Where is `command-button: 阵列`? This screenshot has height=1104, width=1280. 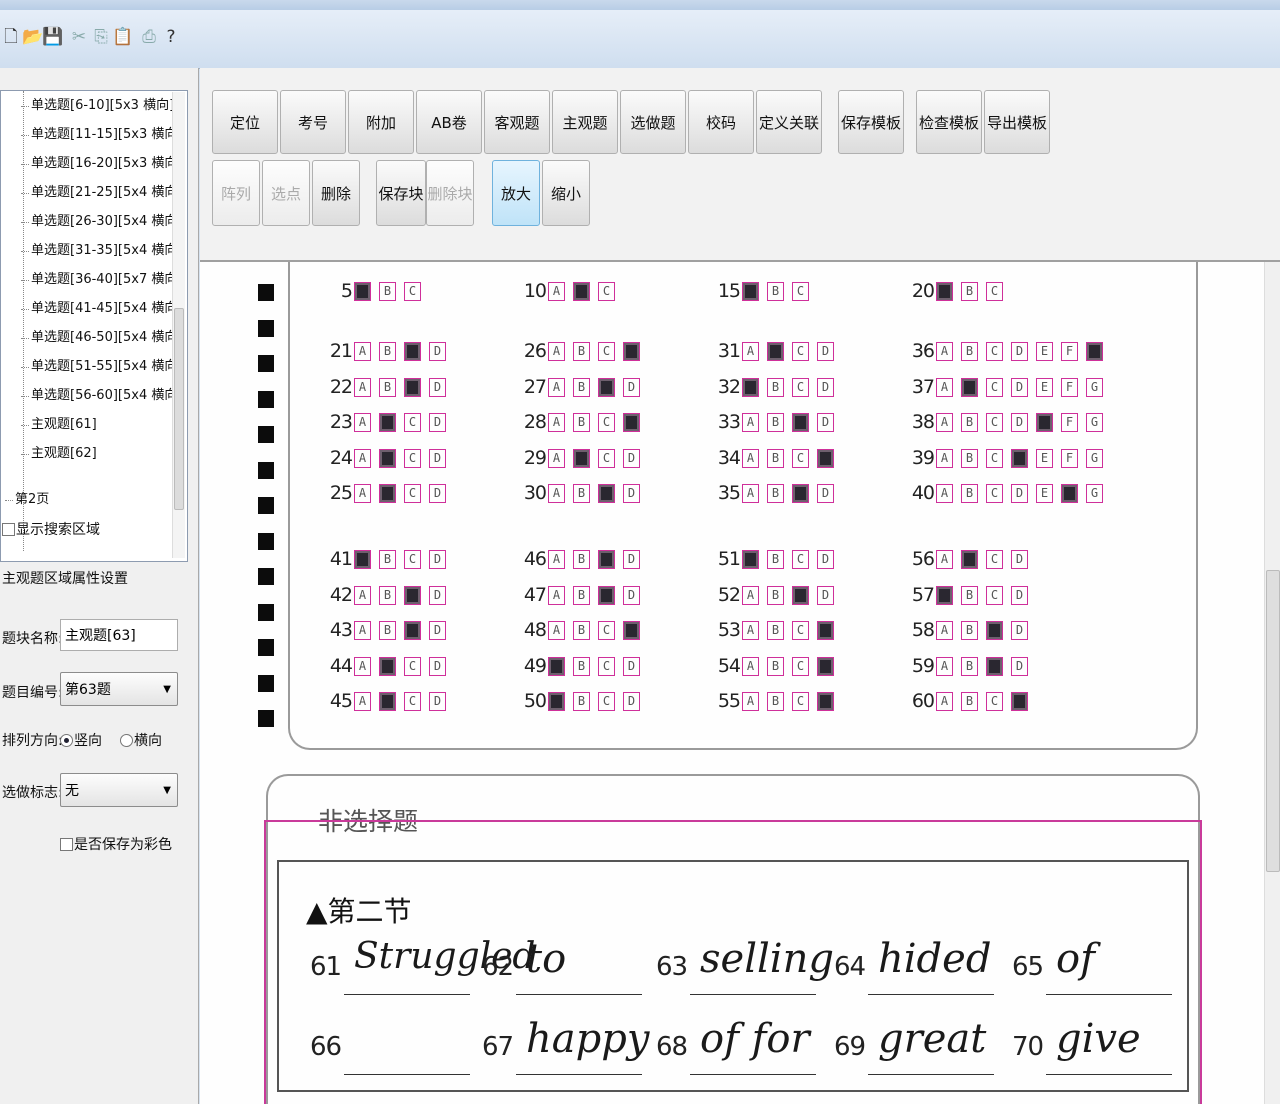
command-button: 阵列 is located at coordinates (236, 193).